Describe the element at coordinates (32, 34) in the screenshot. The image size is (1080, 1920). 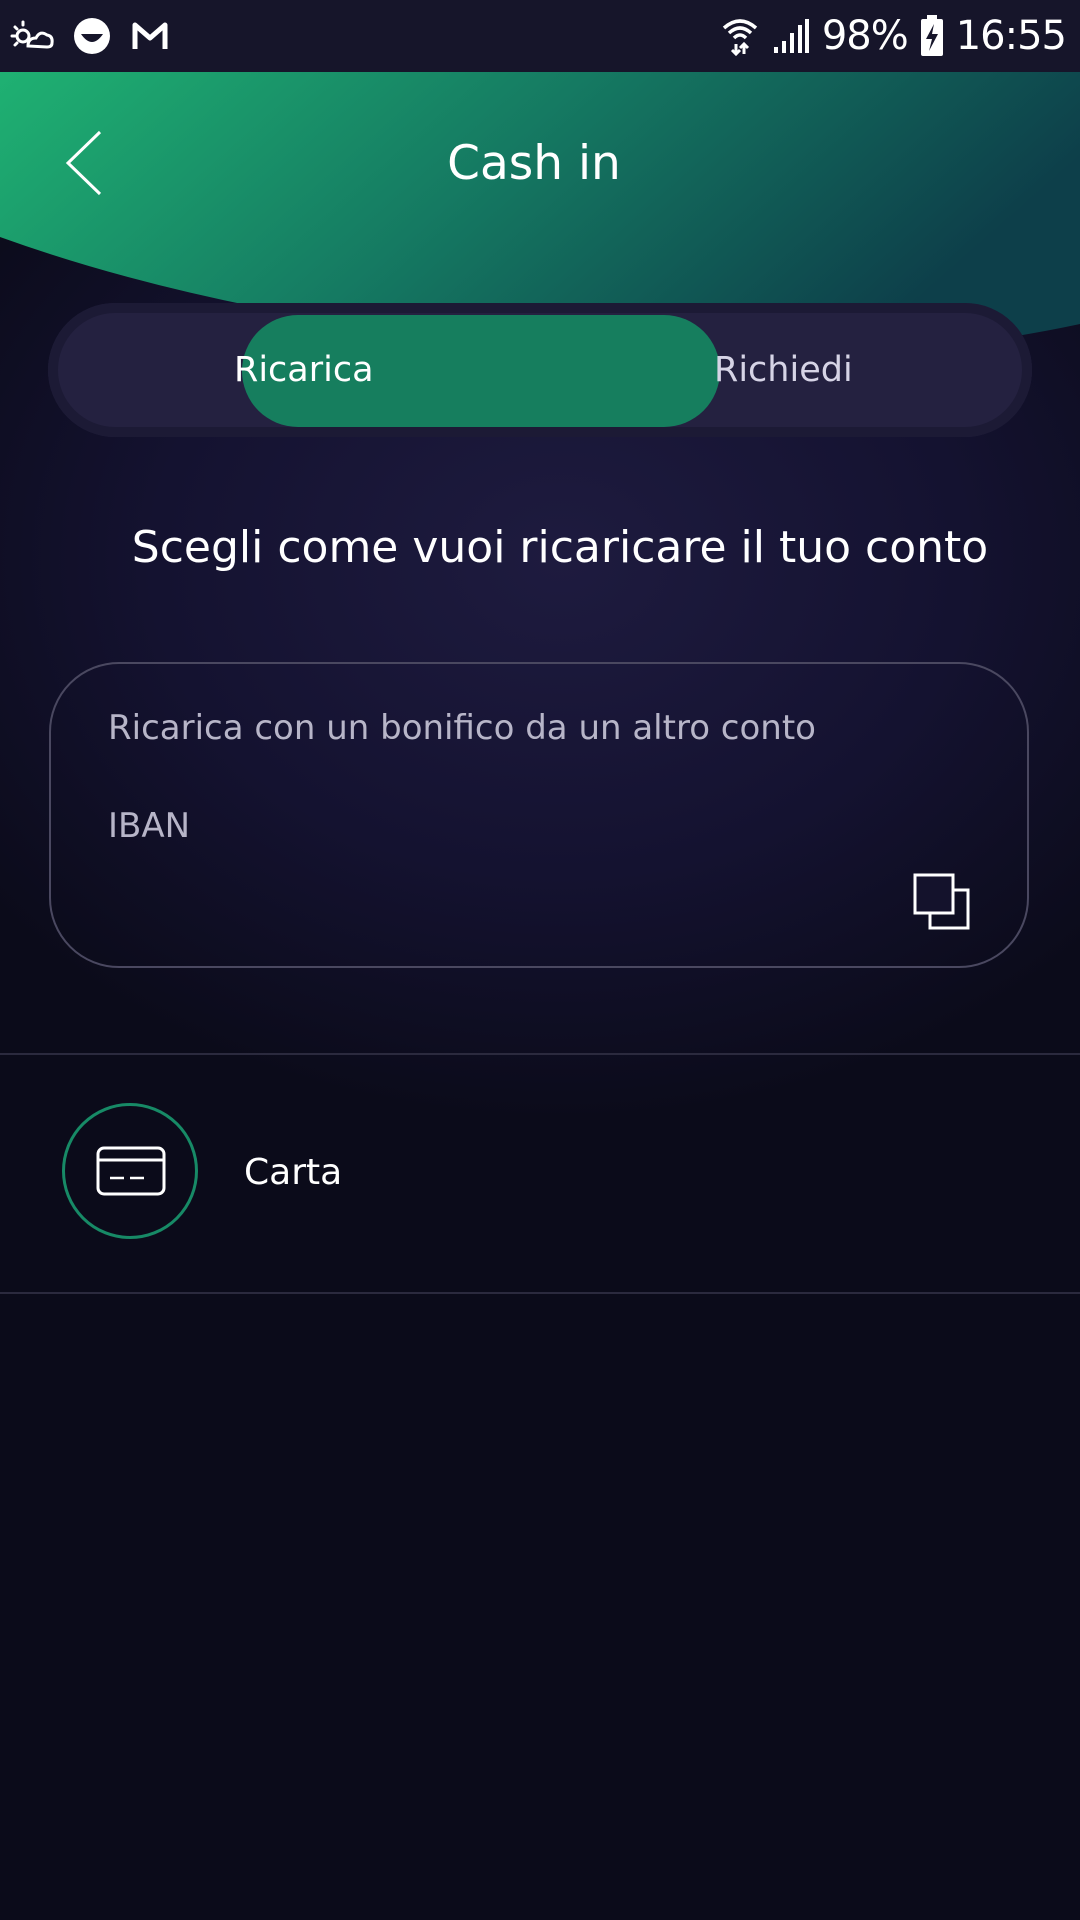
I see `weather-icon` at that location.